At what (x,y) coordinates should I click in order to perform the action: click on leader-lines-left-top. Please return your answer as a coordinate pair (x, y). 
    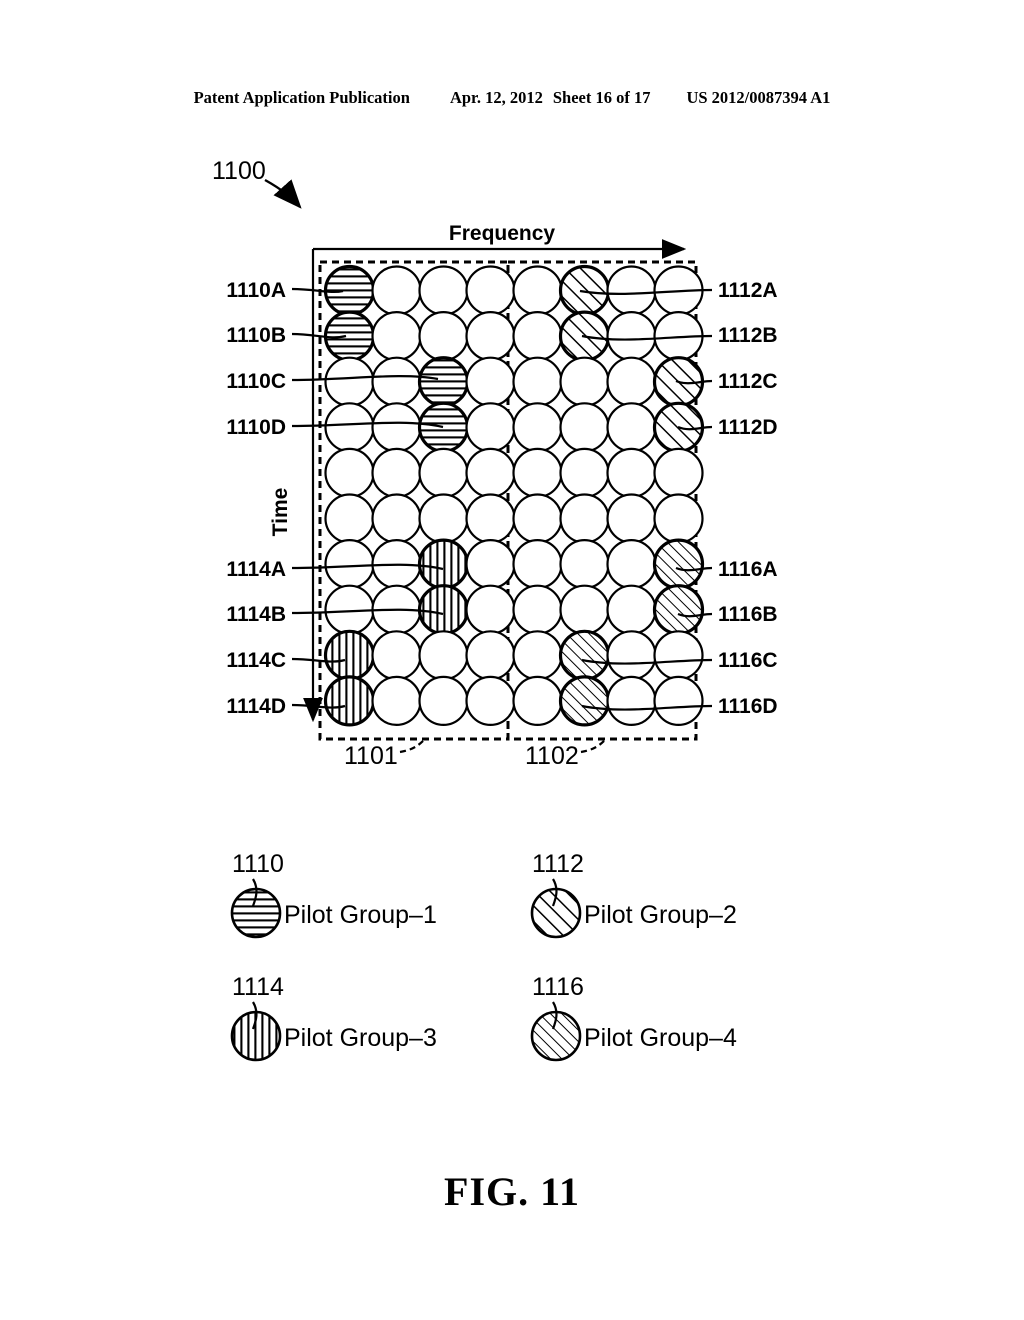
    Looking at the image, I should click on (367, 358).